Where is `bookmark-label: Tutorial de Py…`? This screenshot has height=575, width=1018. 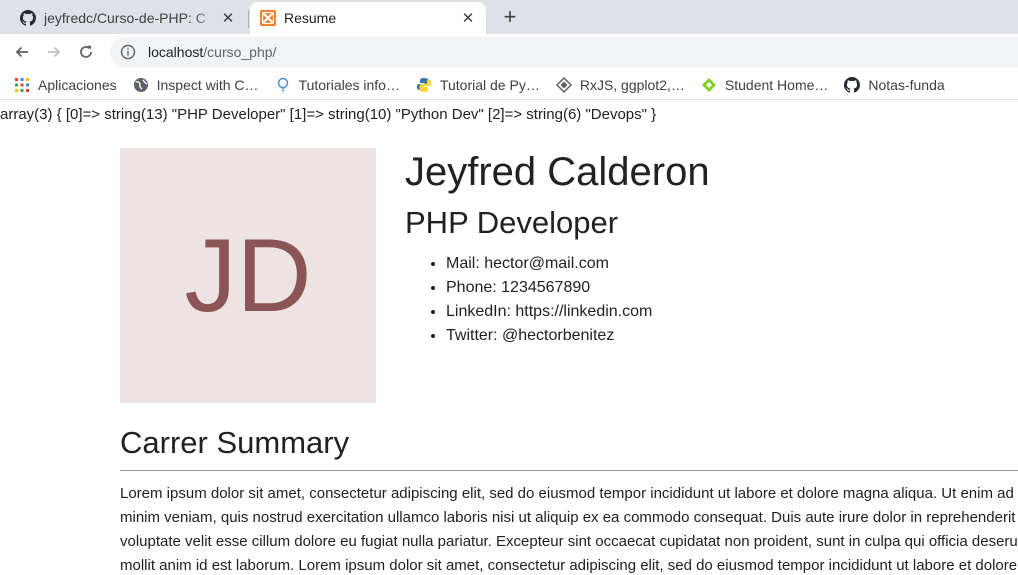
bookmark-label: Tutorial de Py… is located at coordinates (489, 85).